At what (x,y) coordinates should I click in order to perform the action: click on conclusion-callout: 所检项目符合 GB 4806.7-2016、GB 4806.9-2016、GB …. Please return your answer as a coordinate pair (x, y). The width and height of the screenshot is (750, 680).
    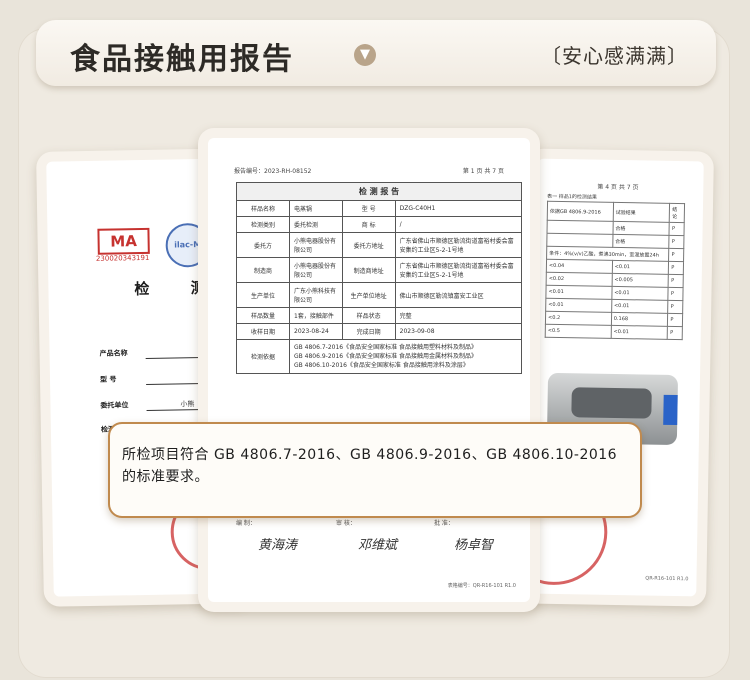
    Looking at the image, I should click on (375, 470).